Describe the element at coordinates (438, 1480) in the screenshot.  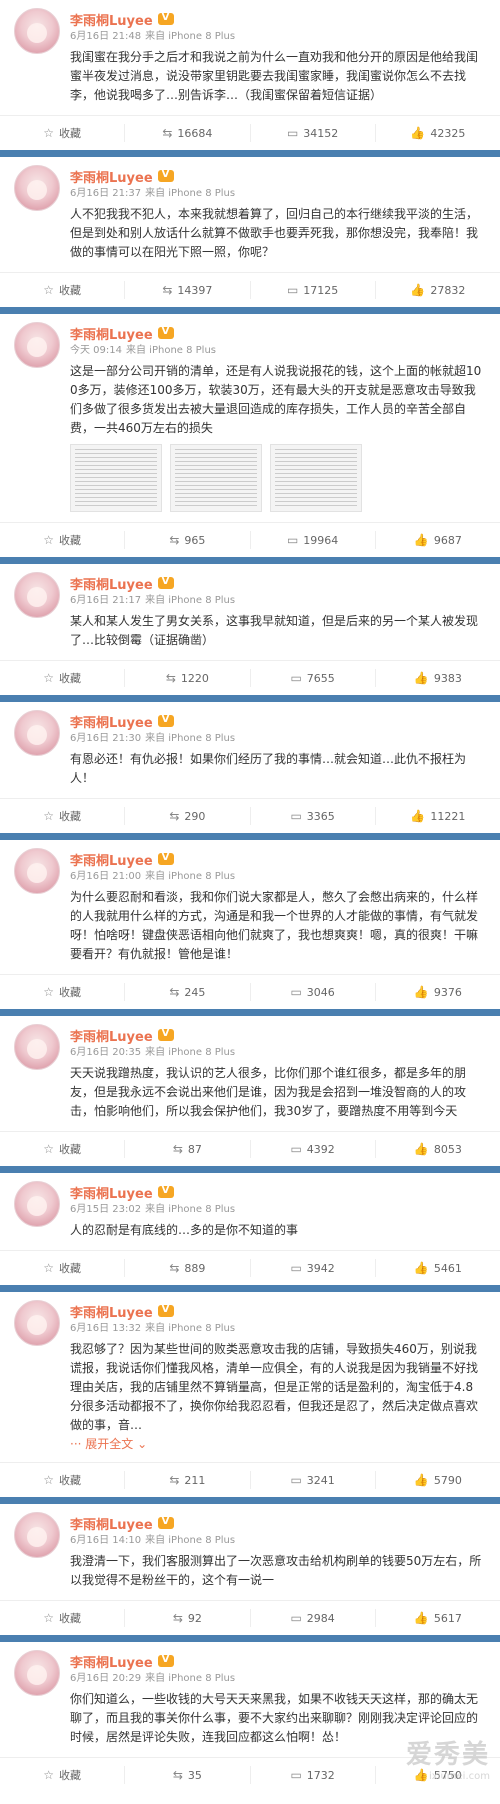
I see `like-button: 👍 5790` at that location.